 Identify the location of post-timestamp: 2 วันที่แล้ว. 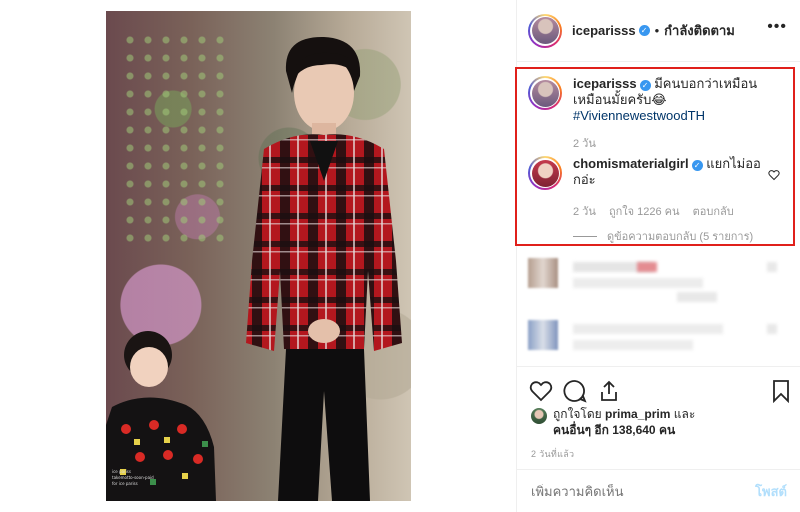
(552, 454).